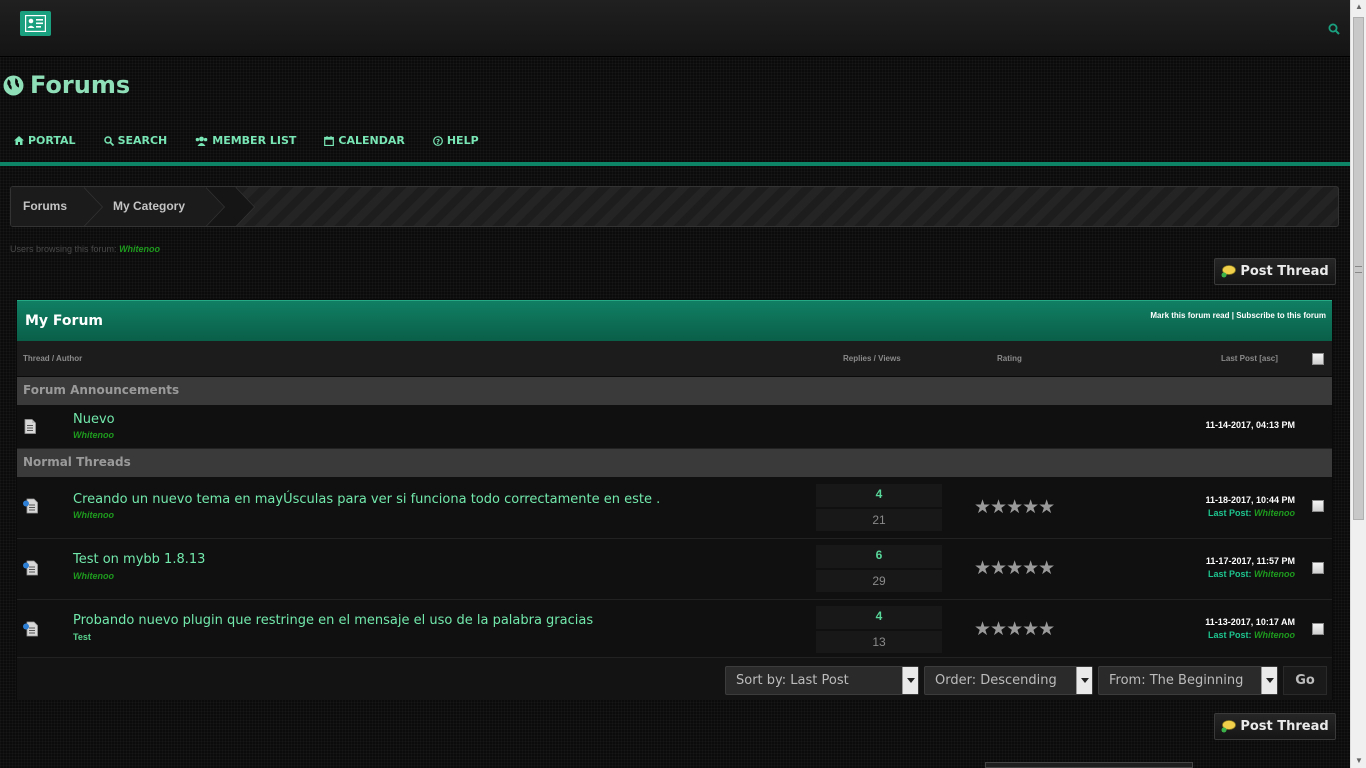  I want to click on announcement-subject: Nuevo, so click(94, 419).